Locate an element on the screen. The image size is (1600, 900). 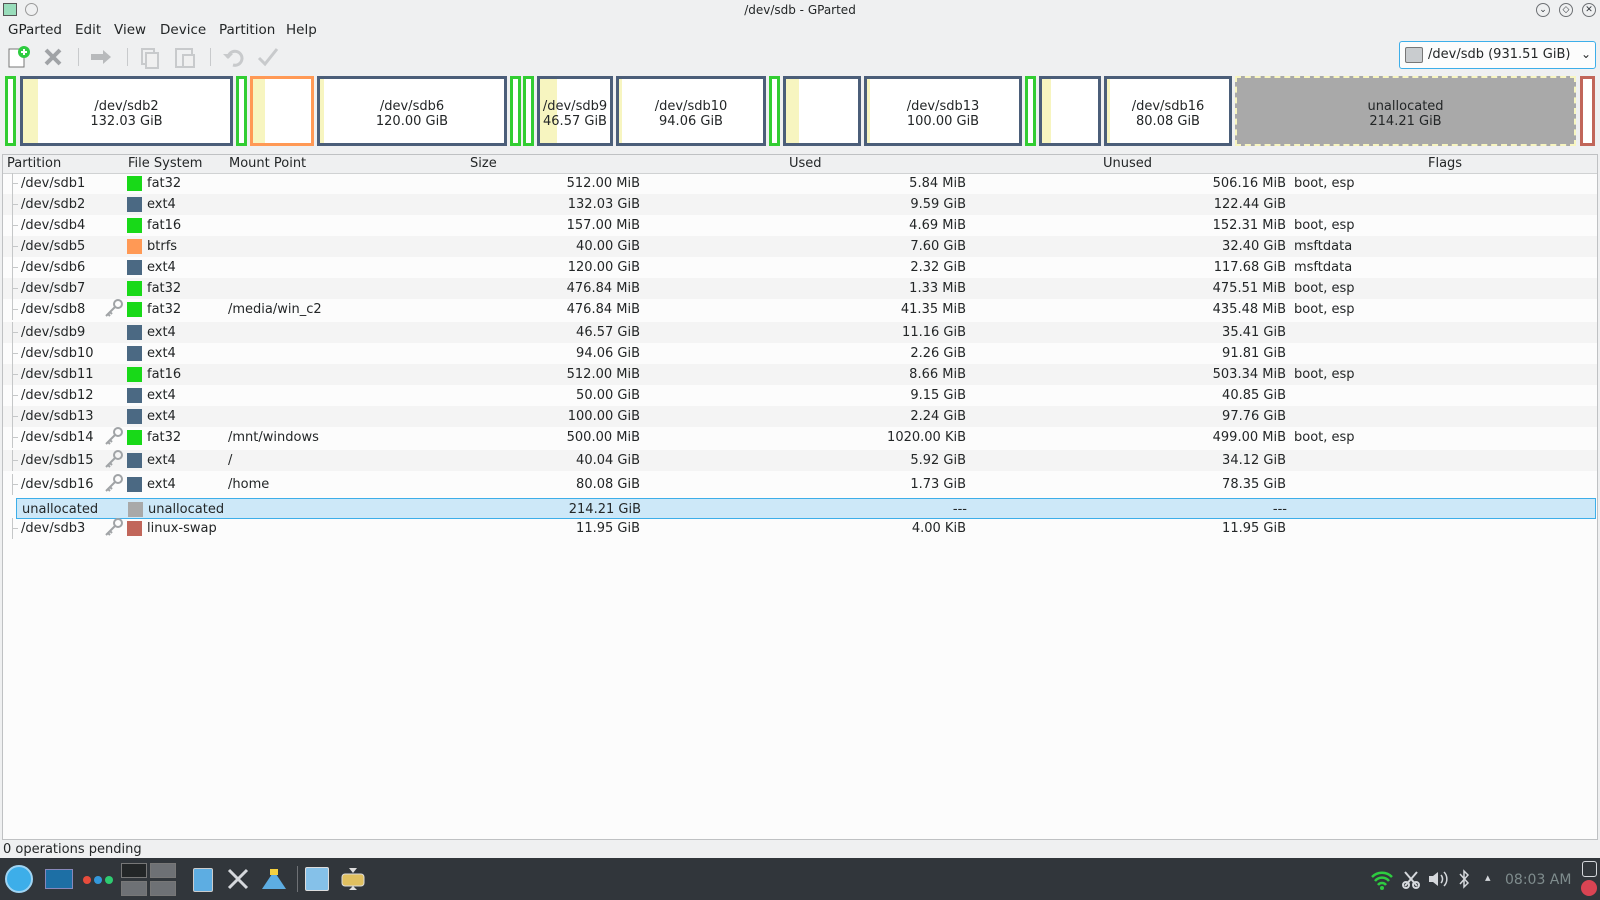
device-selector-value: /dev/sdb (931.51 GiB) is located at coordinates (1499, 54).